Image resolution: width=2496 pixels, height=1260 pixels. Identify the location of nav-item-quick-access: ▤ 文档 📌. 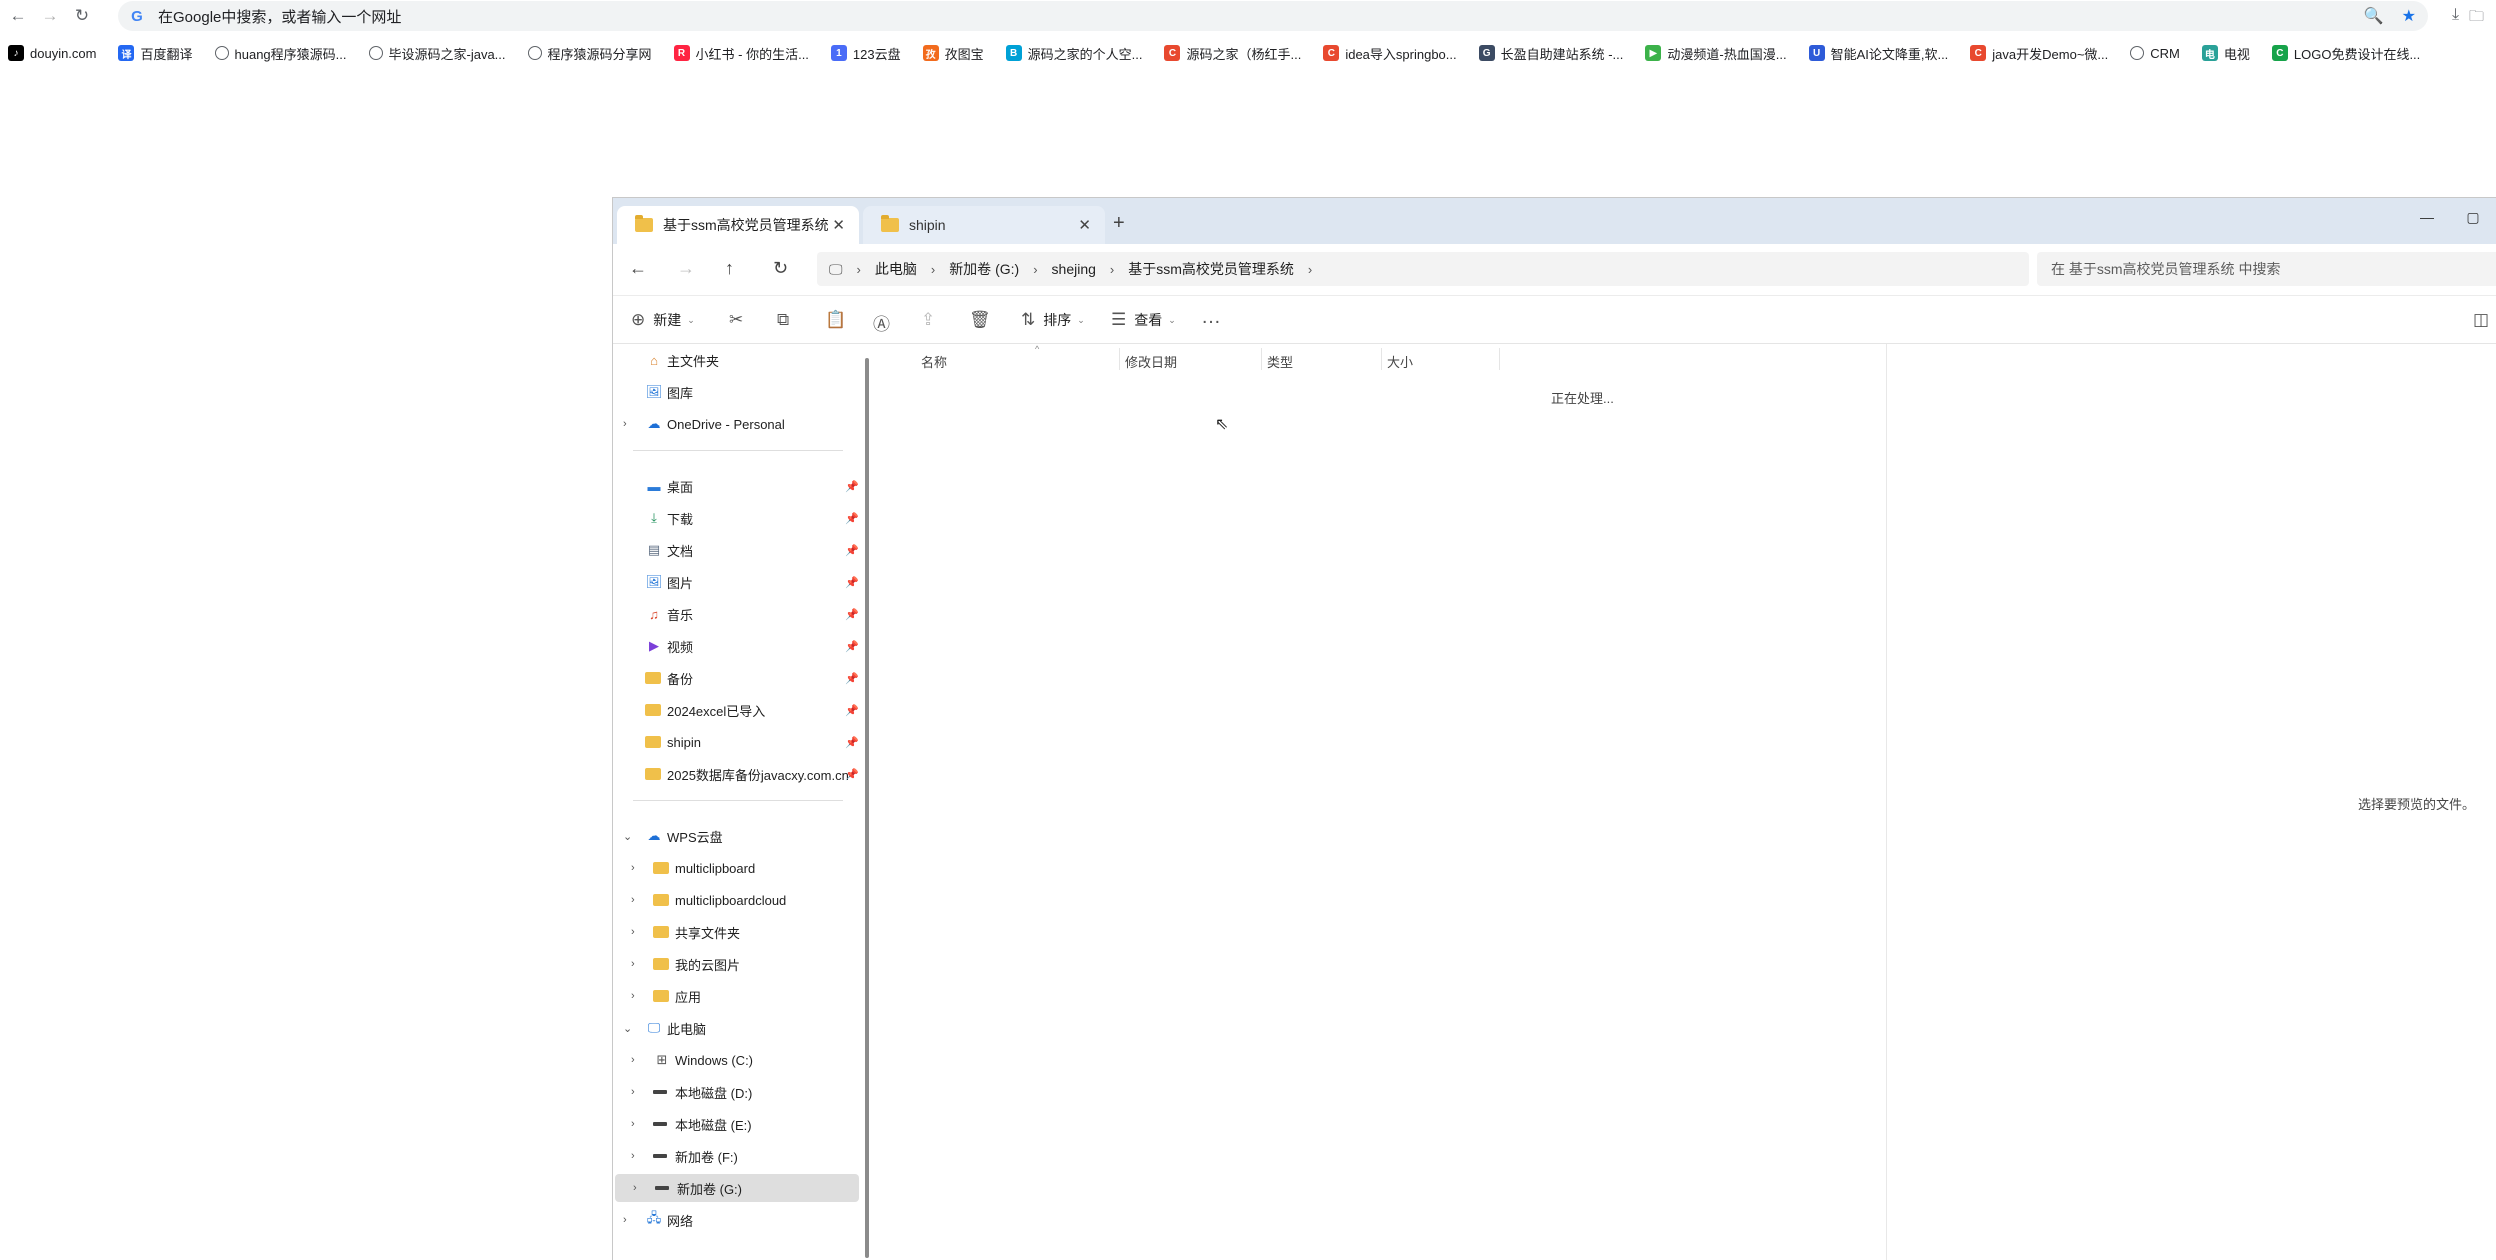
(736, 550).